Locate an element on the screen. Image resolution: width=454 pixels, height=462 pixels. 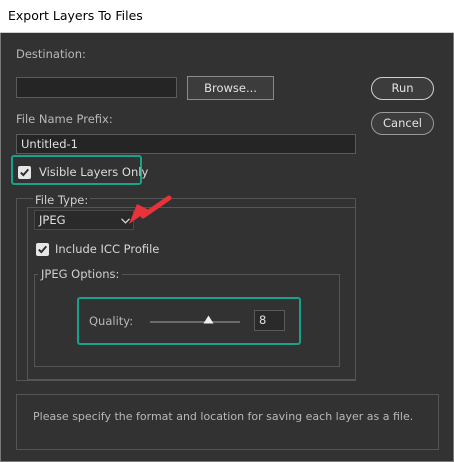
file-type-value: JPEG is located at coordinates (52, 220).